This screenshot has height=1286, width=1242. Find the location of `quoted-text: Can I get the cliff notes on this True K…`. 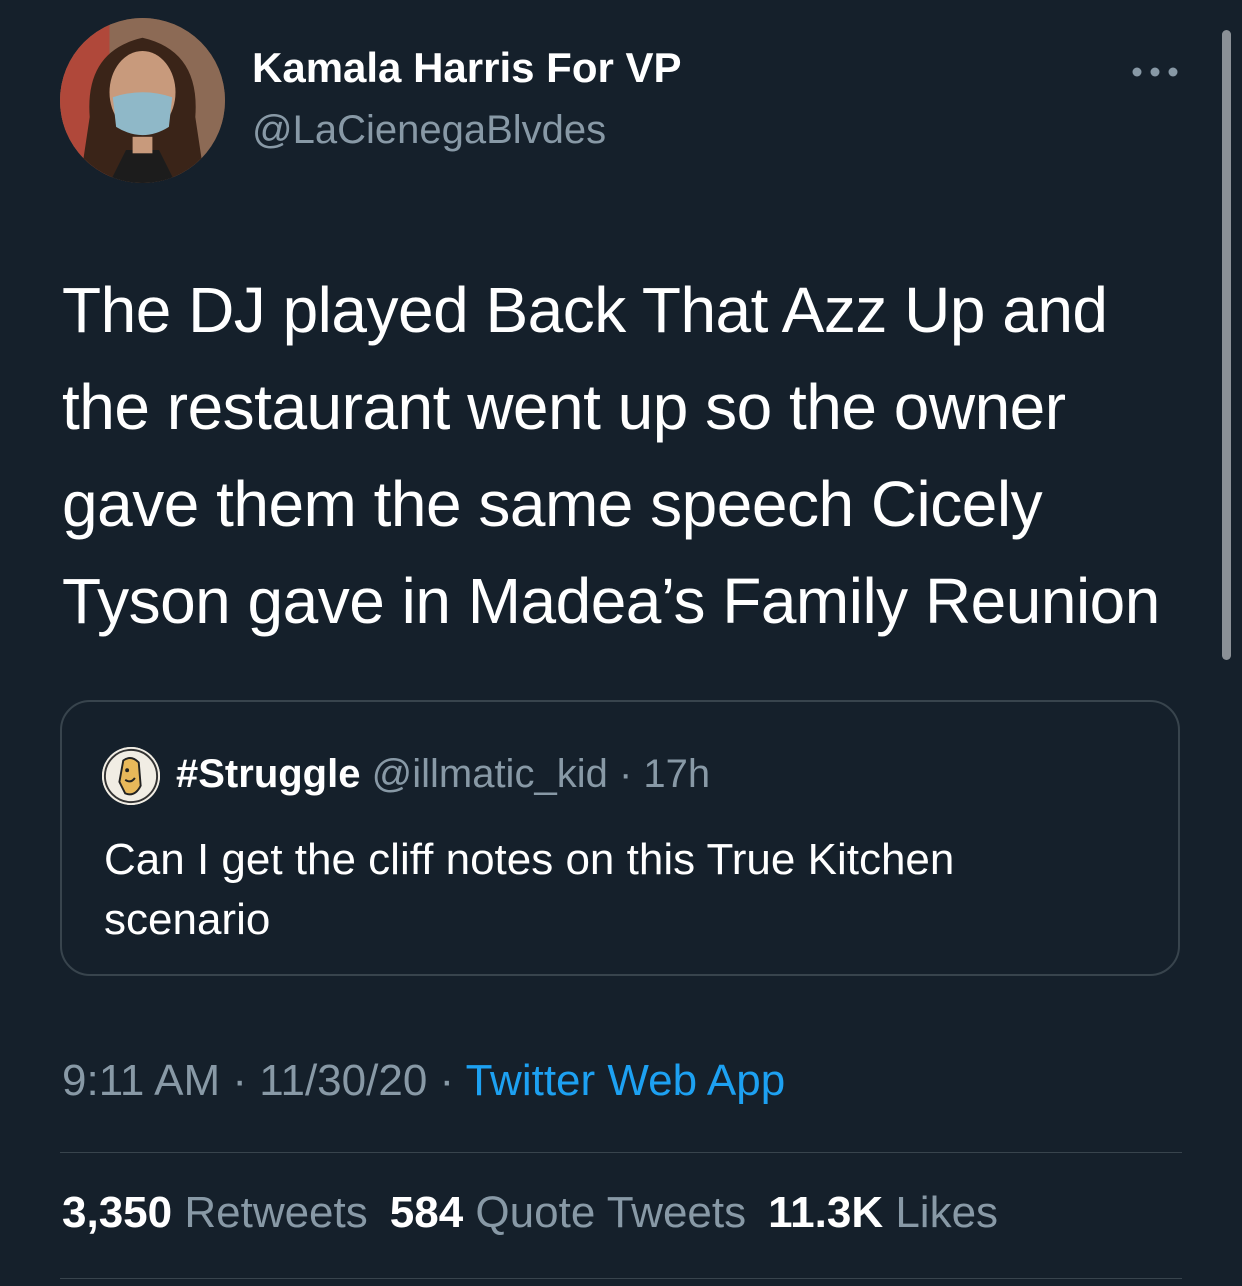

quoted-text: Can I get the cliff notes on this True K… is located at coordinates (624, 890).